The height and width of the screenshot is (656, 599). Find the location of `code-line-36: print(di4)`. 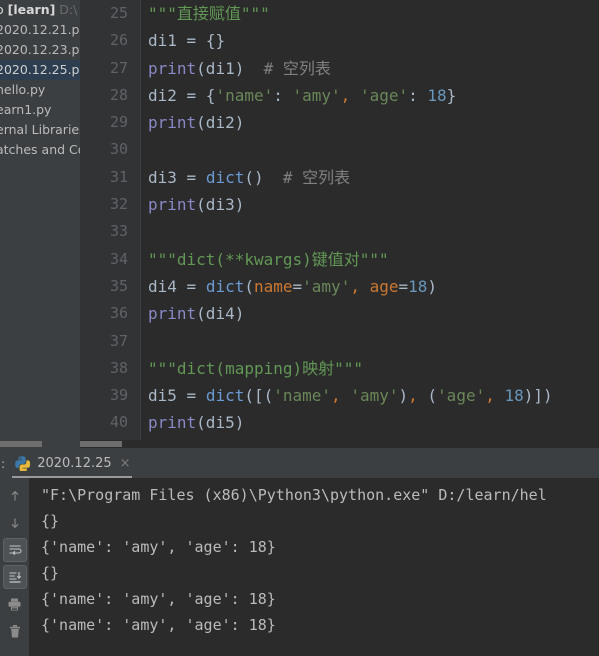

code-line-36: print(di4) is located at coordinates (370, 313).